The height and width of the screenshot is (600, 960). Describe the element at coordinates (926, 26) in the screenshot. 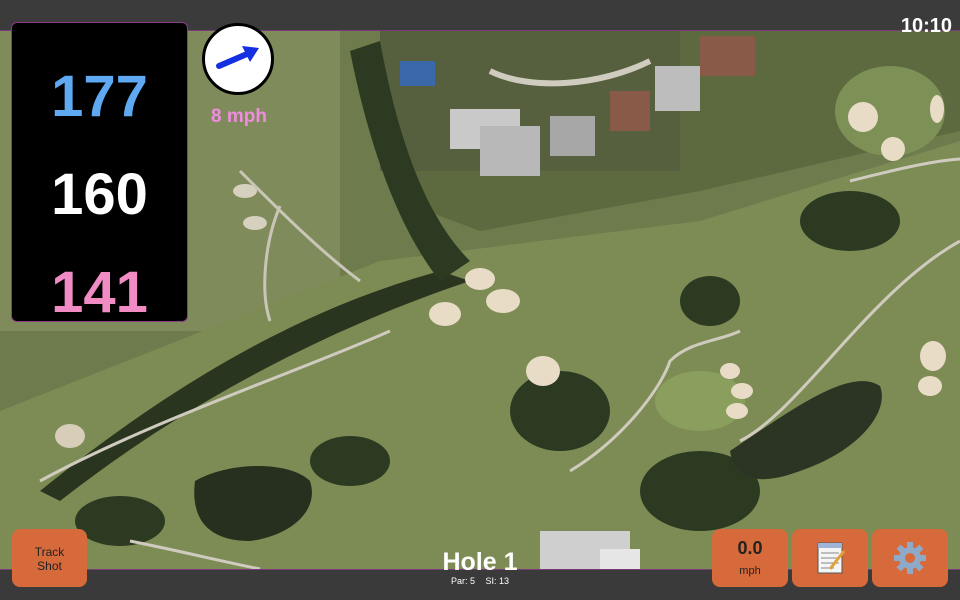

I see `clock: 10:10` at that location.